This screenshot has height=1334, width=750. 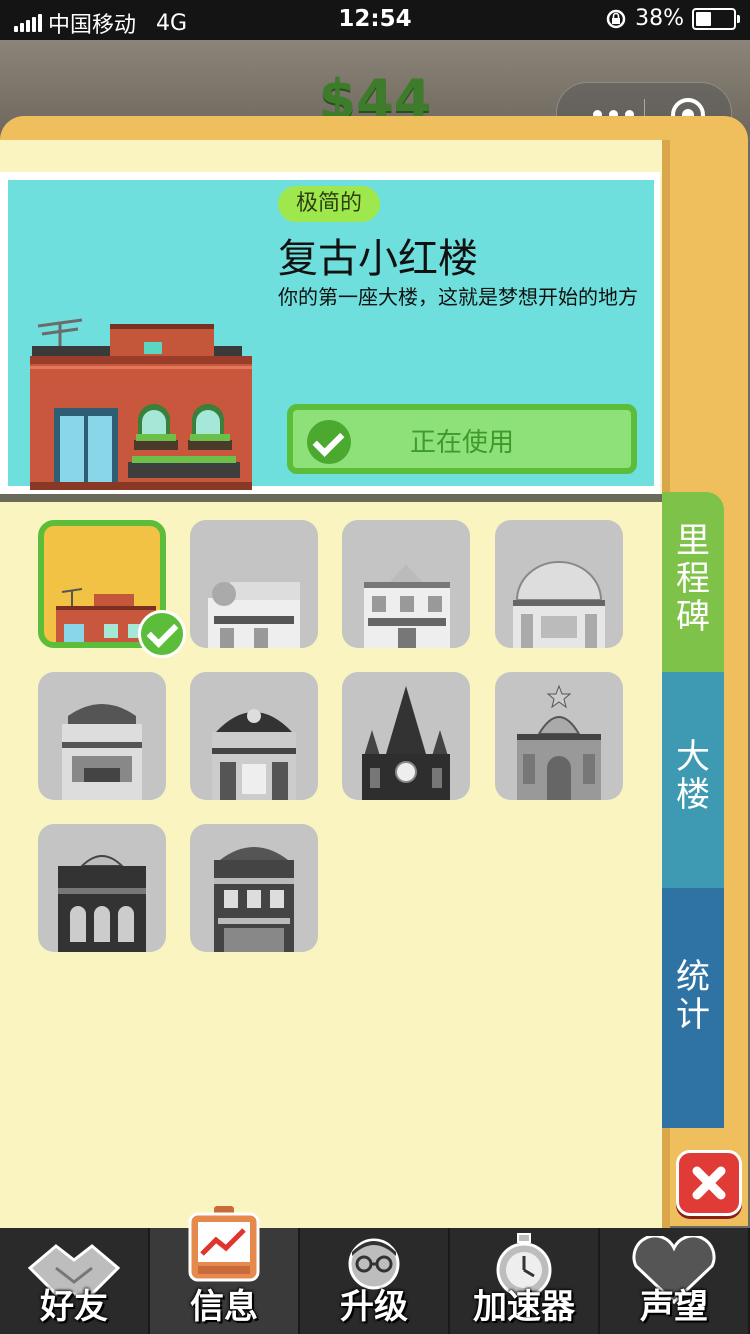 What do you see at coordinates (375, 20) in the screenshot?
I see `status-bar: 中国移动 4G 12:54 38%` at bounding box center [375, 20].